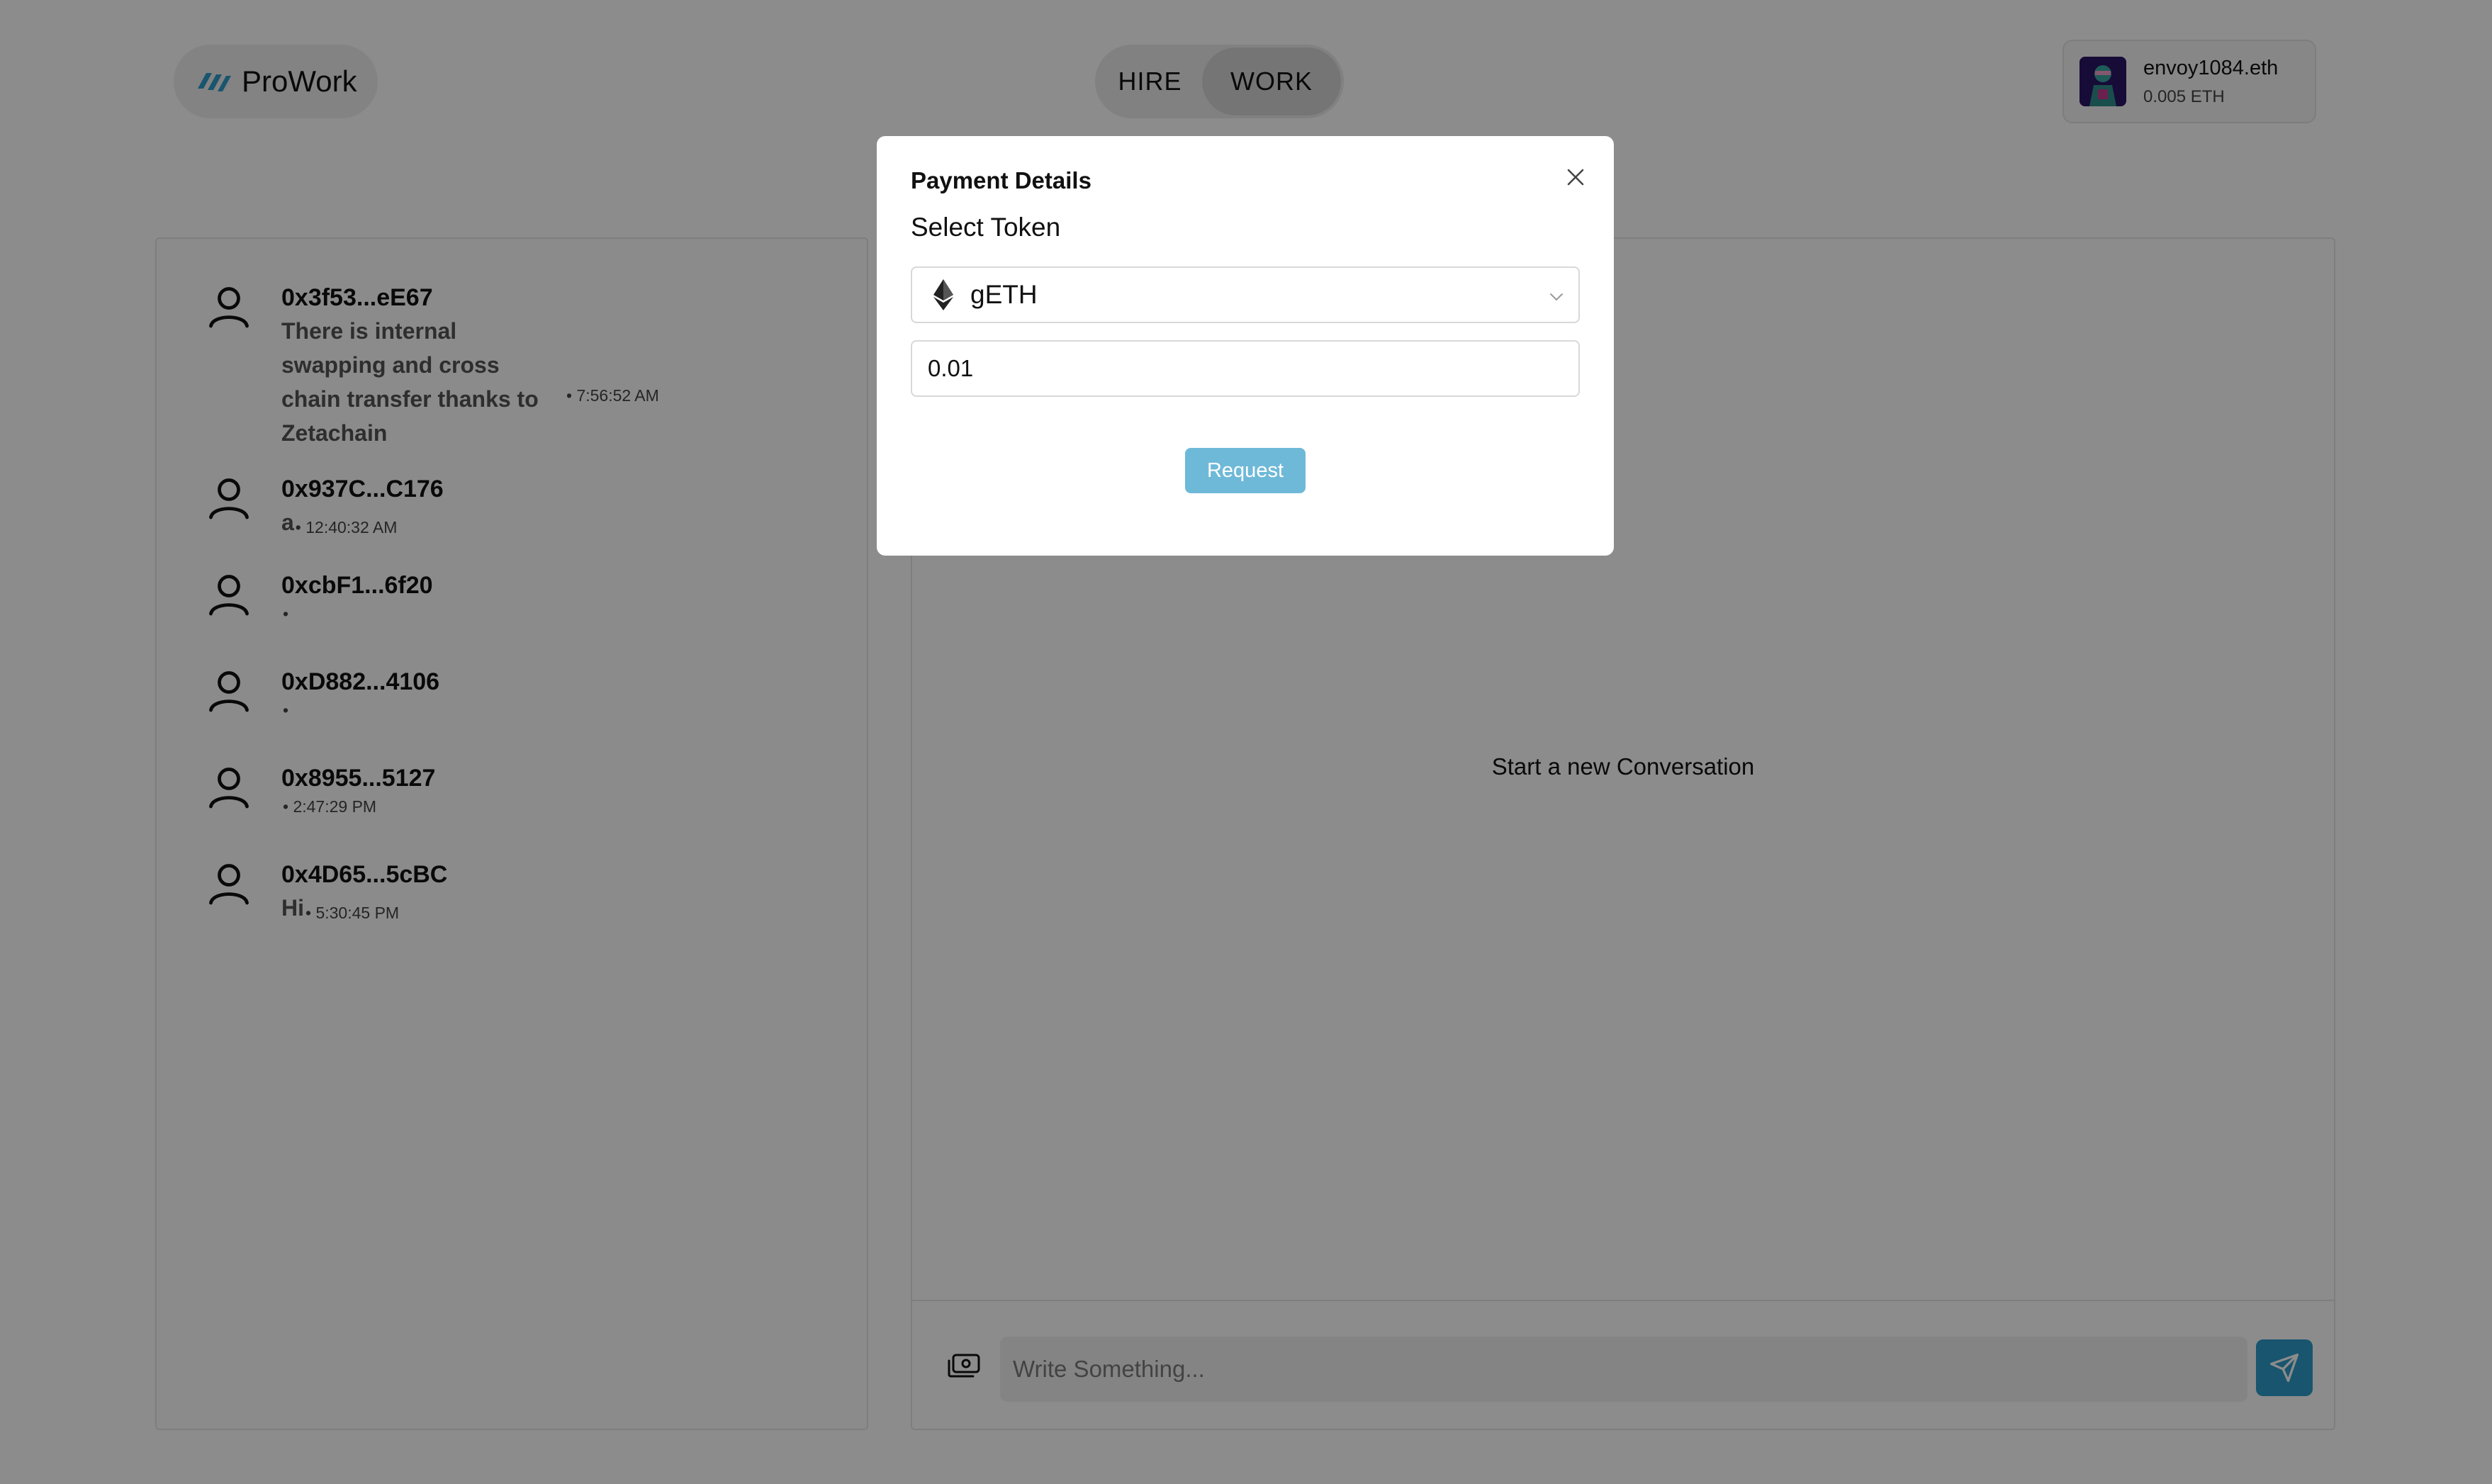 The image size is (2492, 1484). What do you see at coordinates (1001, 180) in the screenshot?
I see `modal-title: Payment Details` at bounding box center [1001, 180].